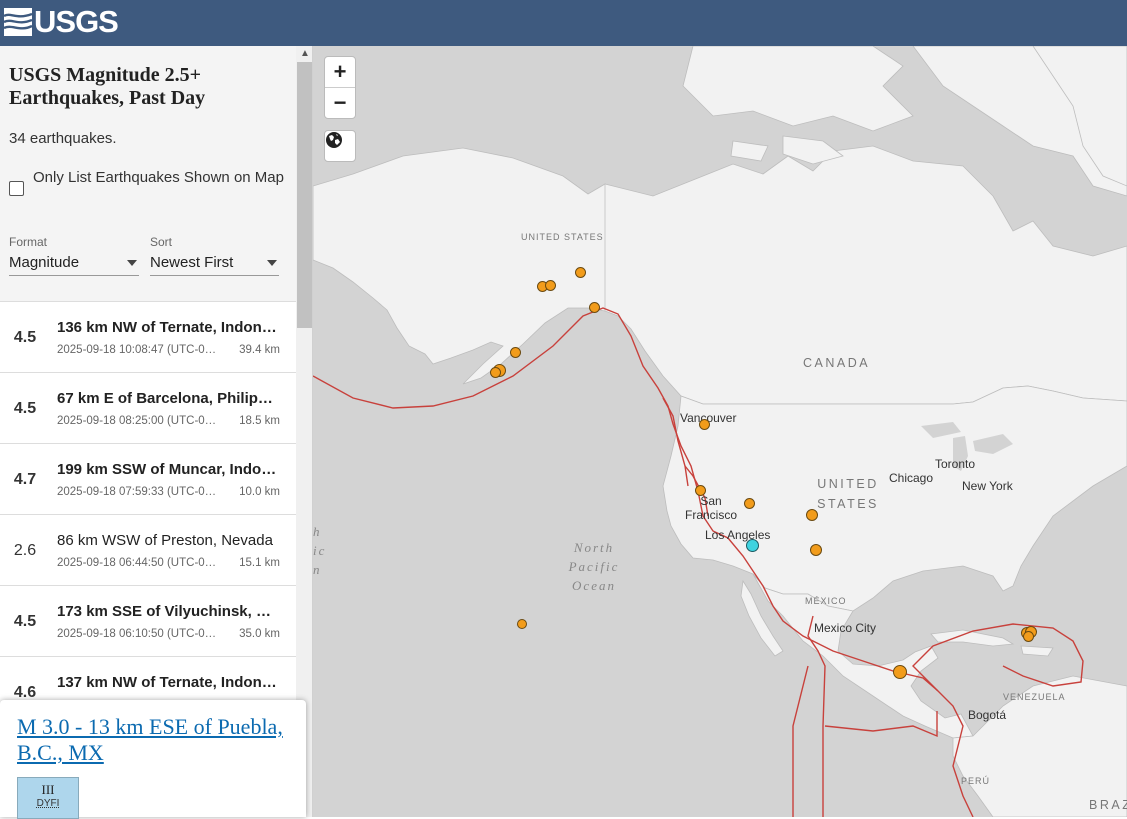  What do you see at coordinates (259, 421) in the screenshot?
I see `eq-depth: 18.5 km` at bounding box center [259, 421].